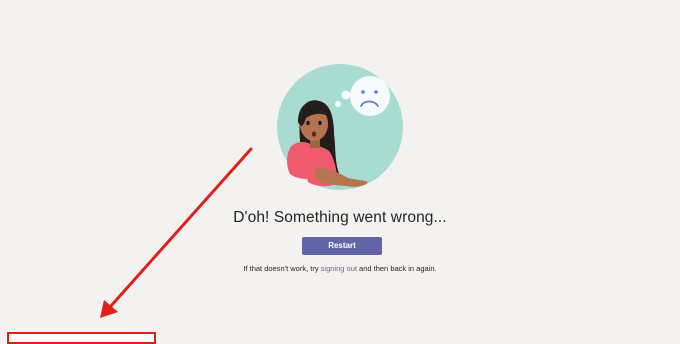  What do you see at coordinates (342, 246) in the screenshot?
I see `restart-button: Restart` at bounding box center [342, 246].